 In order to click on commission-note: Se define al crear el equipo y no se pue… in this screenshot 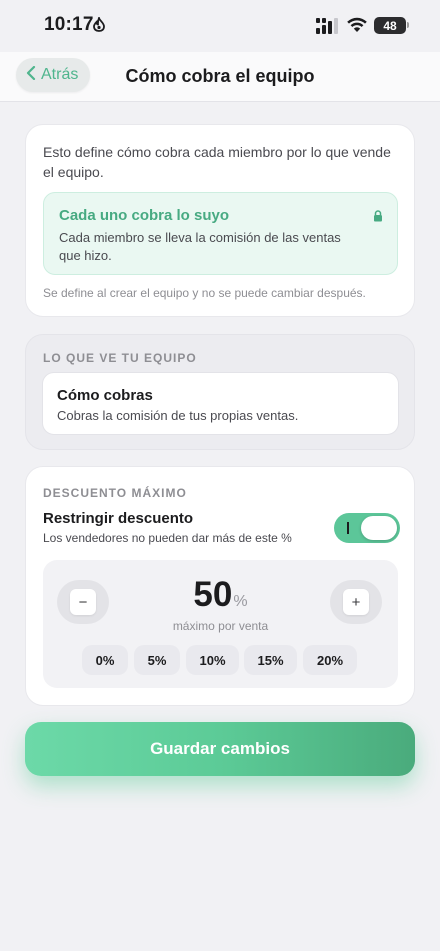, I will do `click(204, 293)`.